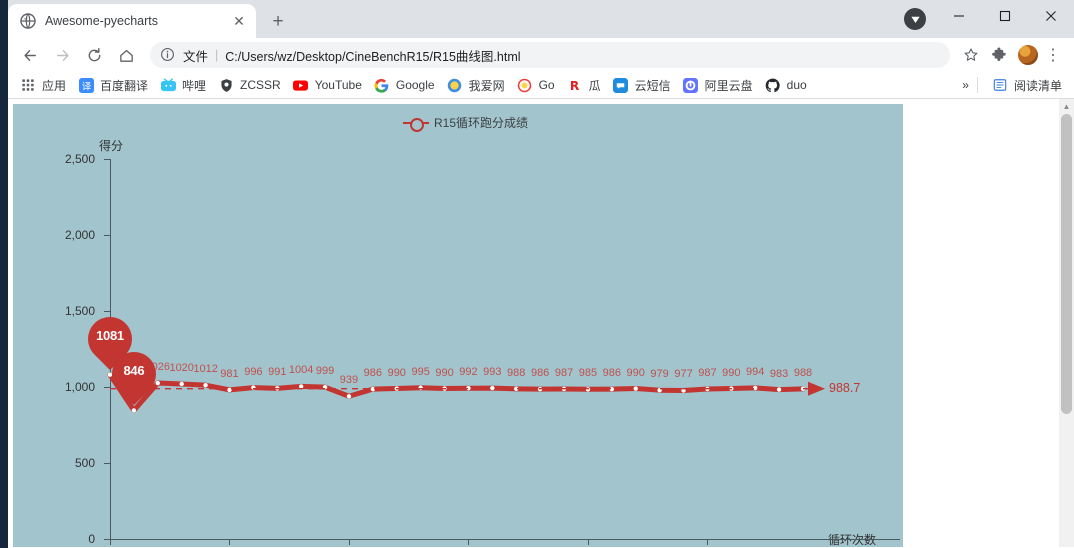 The height and width of the screenshot is (548, 1074). What do you see at coordinates (959, 16) in the screenshot?
I see `minimize-button` at bounding box center [959, 16].